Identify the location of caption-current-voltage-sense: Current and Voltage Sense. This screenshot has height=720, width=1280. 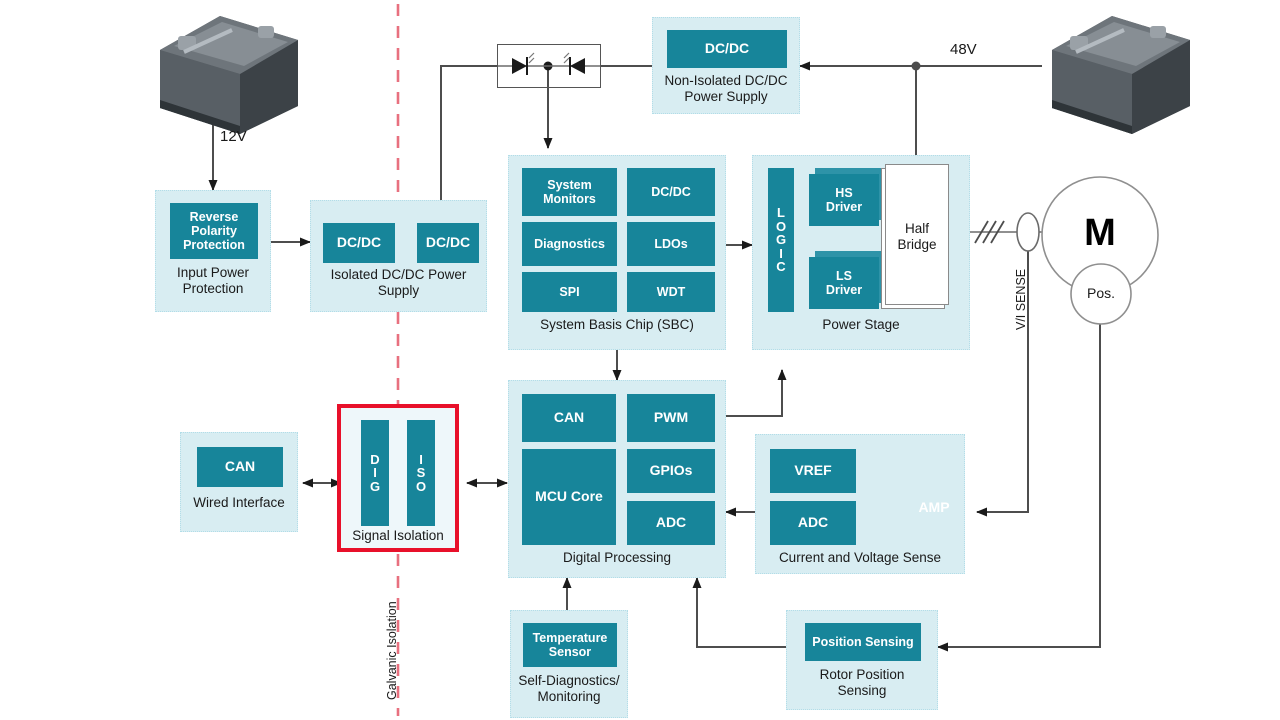
(860, 557).